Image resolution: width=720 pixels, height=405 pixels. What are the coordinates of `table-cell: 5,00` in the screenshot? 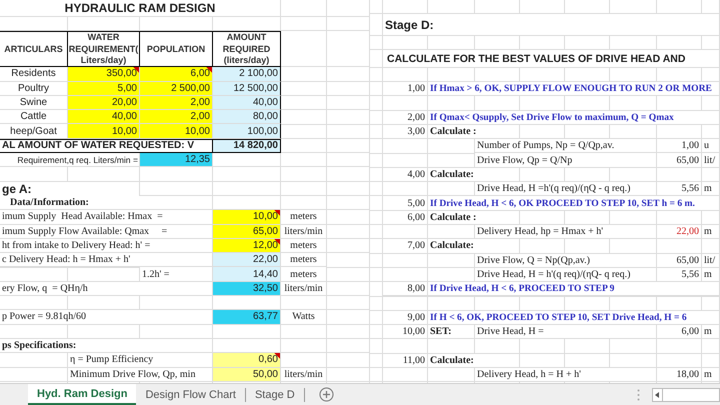 It's located at (104, 89).